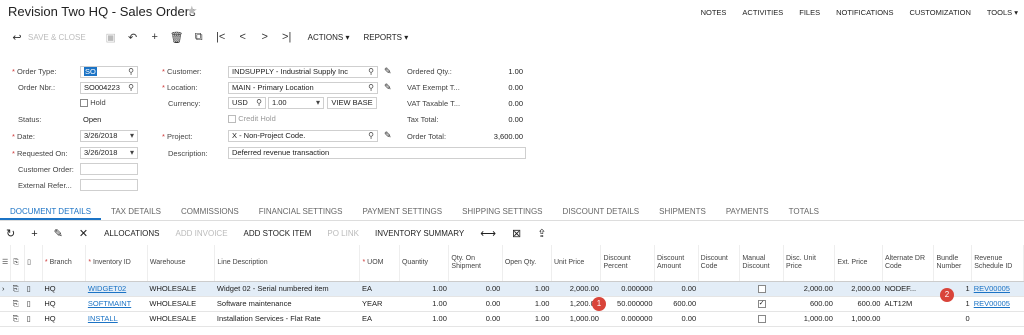 Image resolution: width=1024 pixels, height=335 pixels. I want to click on col-discount-amount: Discount Amount, so click(676, 263).